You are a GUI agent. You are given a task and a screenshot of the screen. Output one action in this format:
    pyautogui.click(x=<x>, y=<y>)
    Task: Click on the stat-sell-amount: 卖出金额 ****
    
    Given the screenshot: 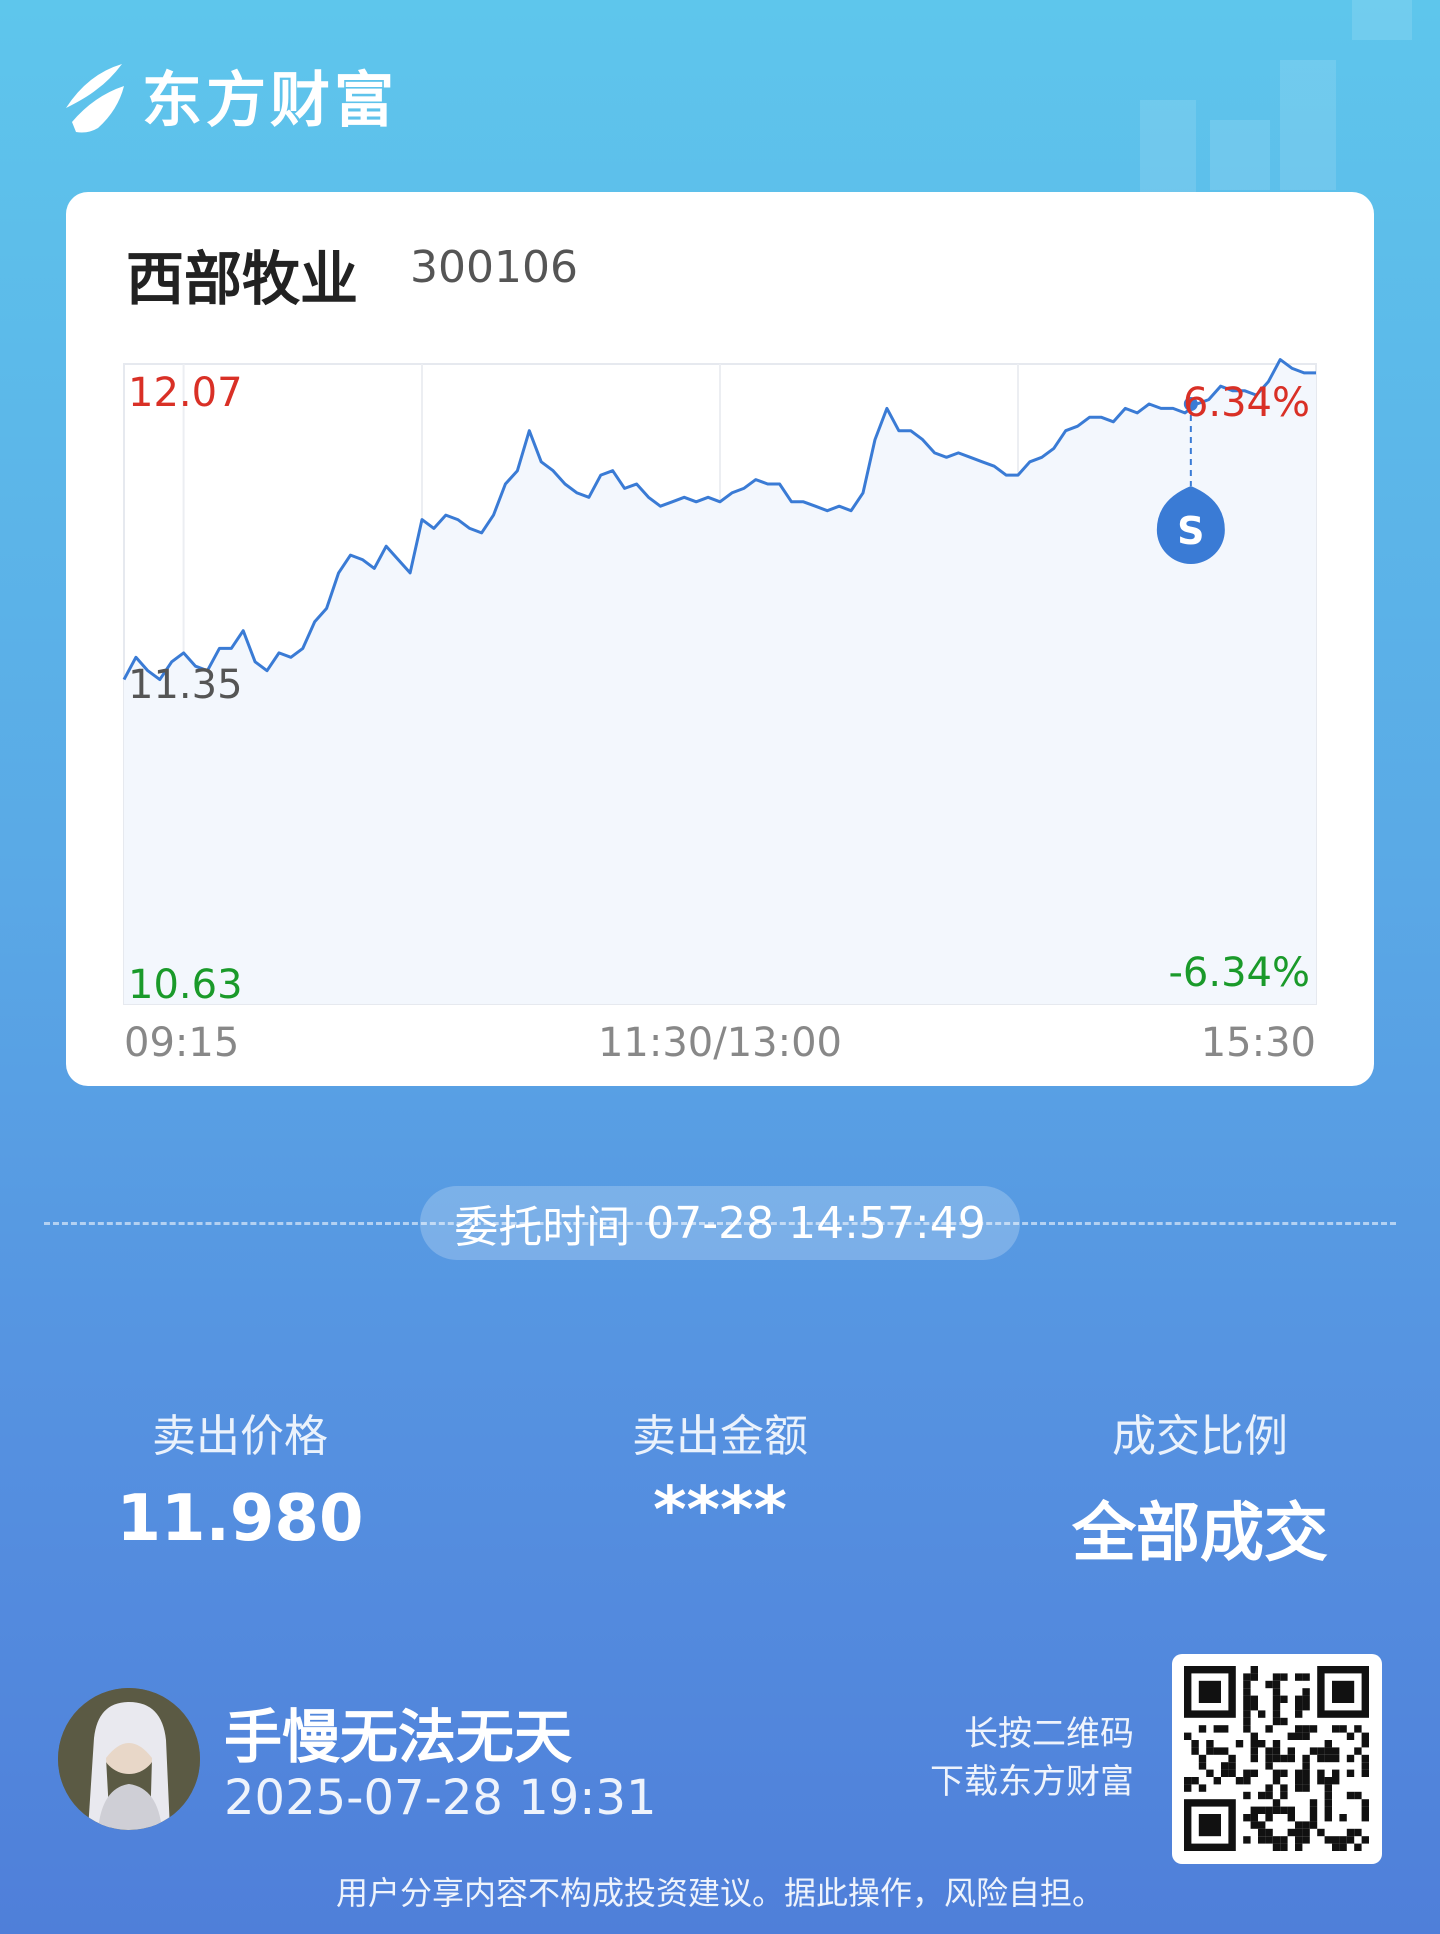 What is the action you would take?
    pyautogui.click(x=720, y=1474)
    